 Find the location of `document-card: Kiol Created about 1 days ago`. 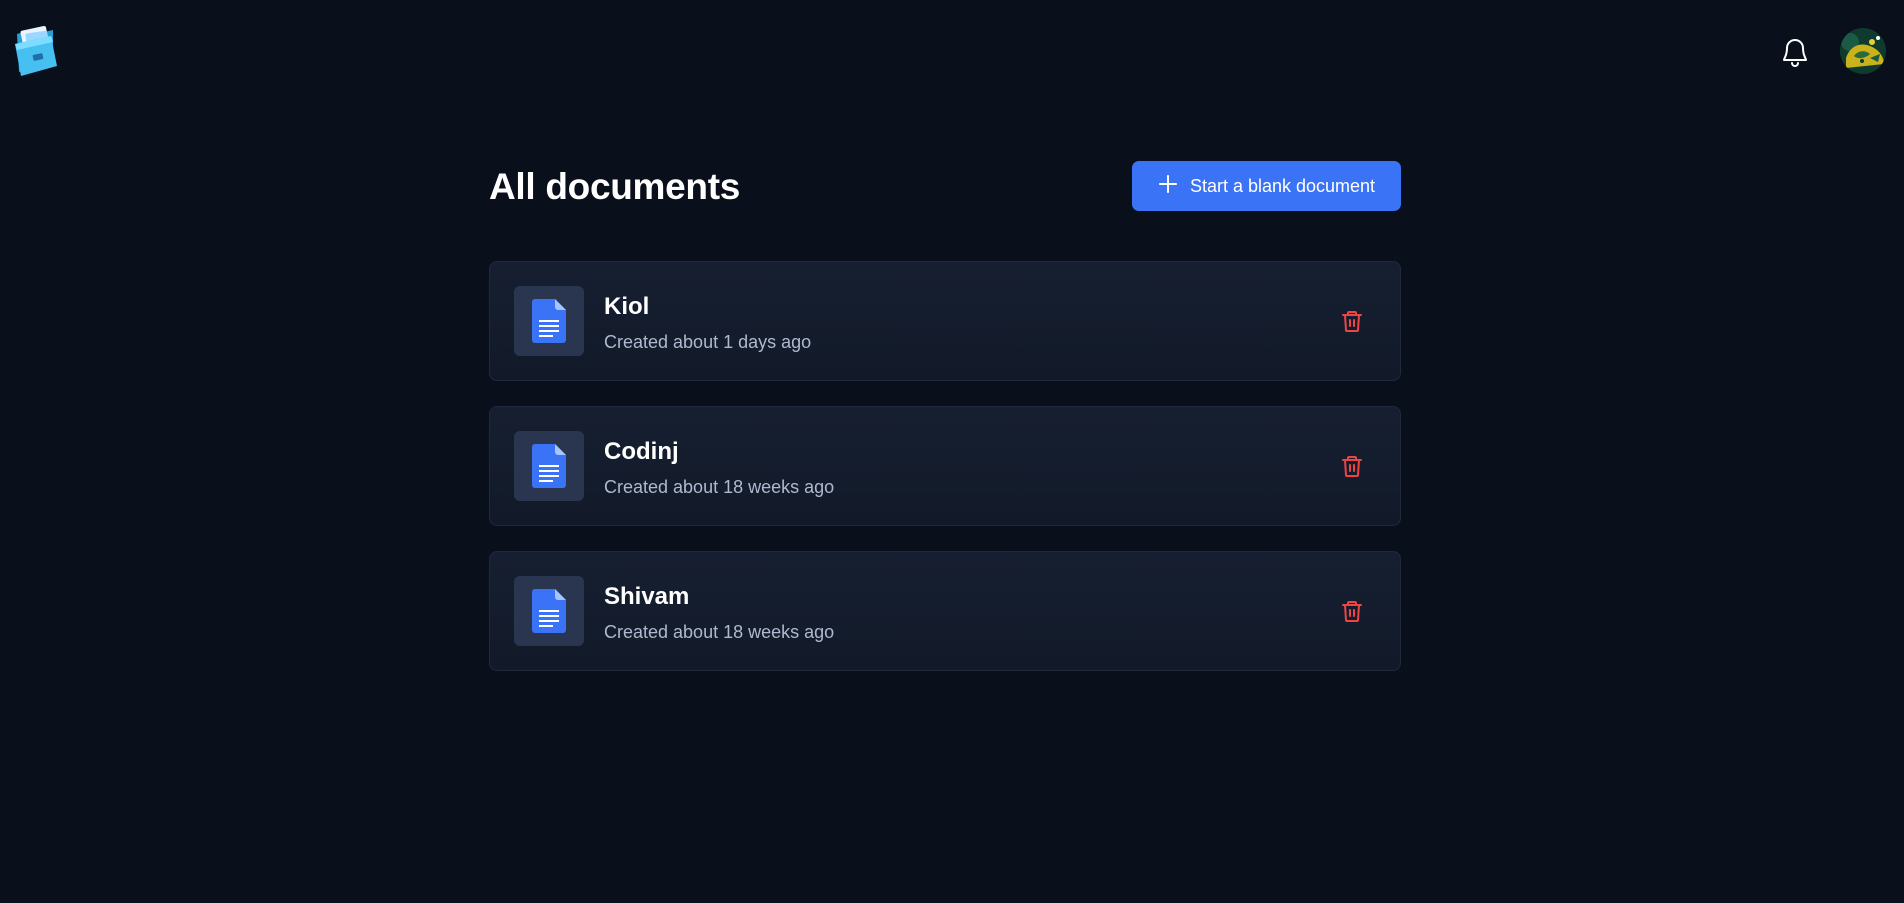

document-card: Kiol Created about 1 days ago is located at coordinates (945, 321).